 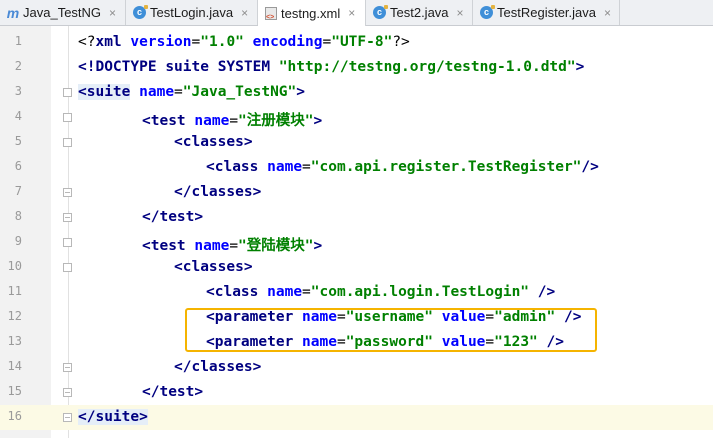 What do you see at coordinates (18, 241) in the screenshot?
I see `line-number: 9` at bounding box center [18, 241].